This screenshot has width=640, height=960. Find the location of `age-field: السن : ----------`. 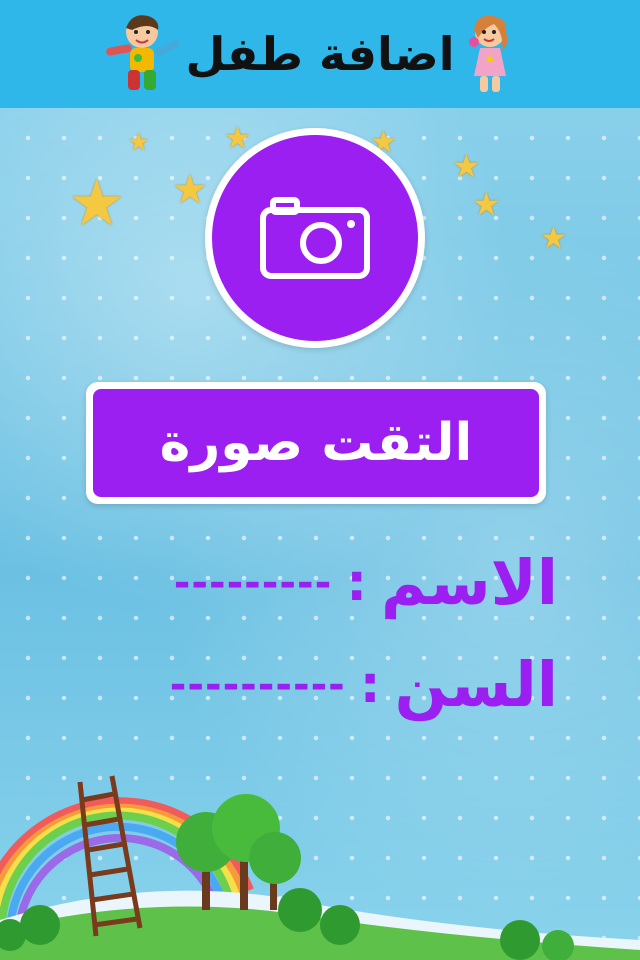

age-field: السن : ---------- is located at coordinates (364, 684).